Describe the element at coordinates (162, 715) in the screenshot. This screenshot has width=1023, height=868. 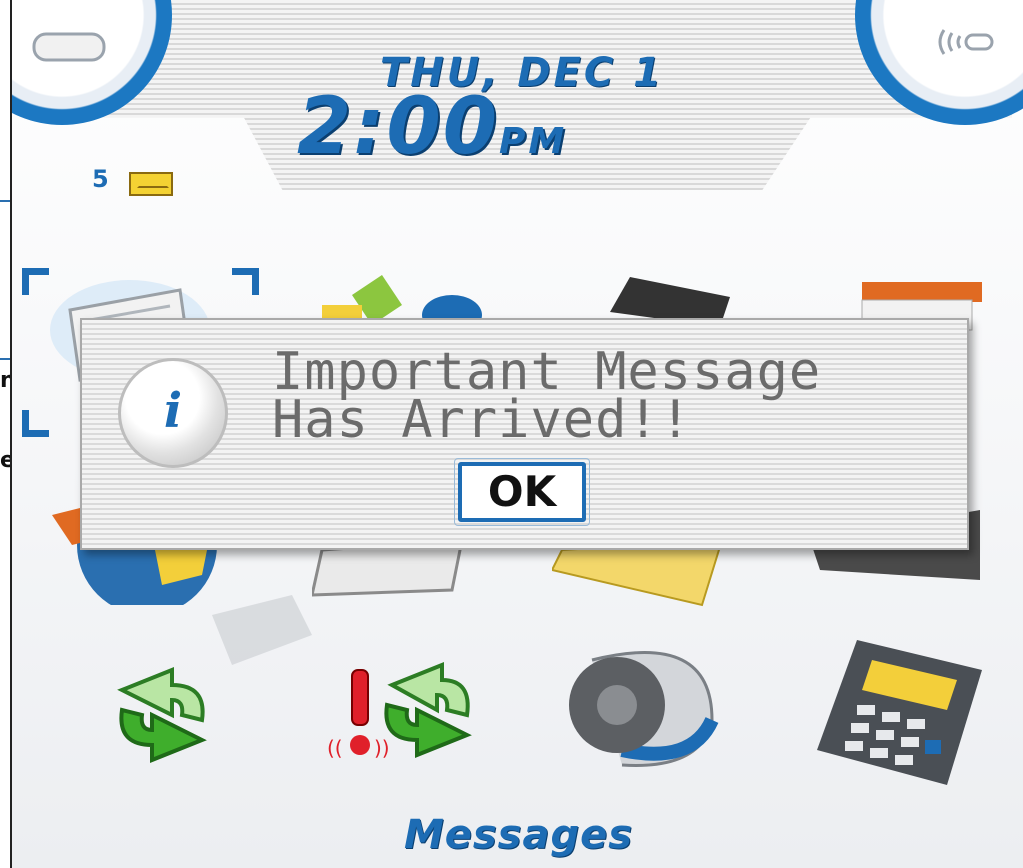
I see `sync-icon` at that location.